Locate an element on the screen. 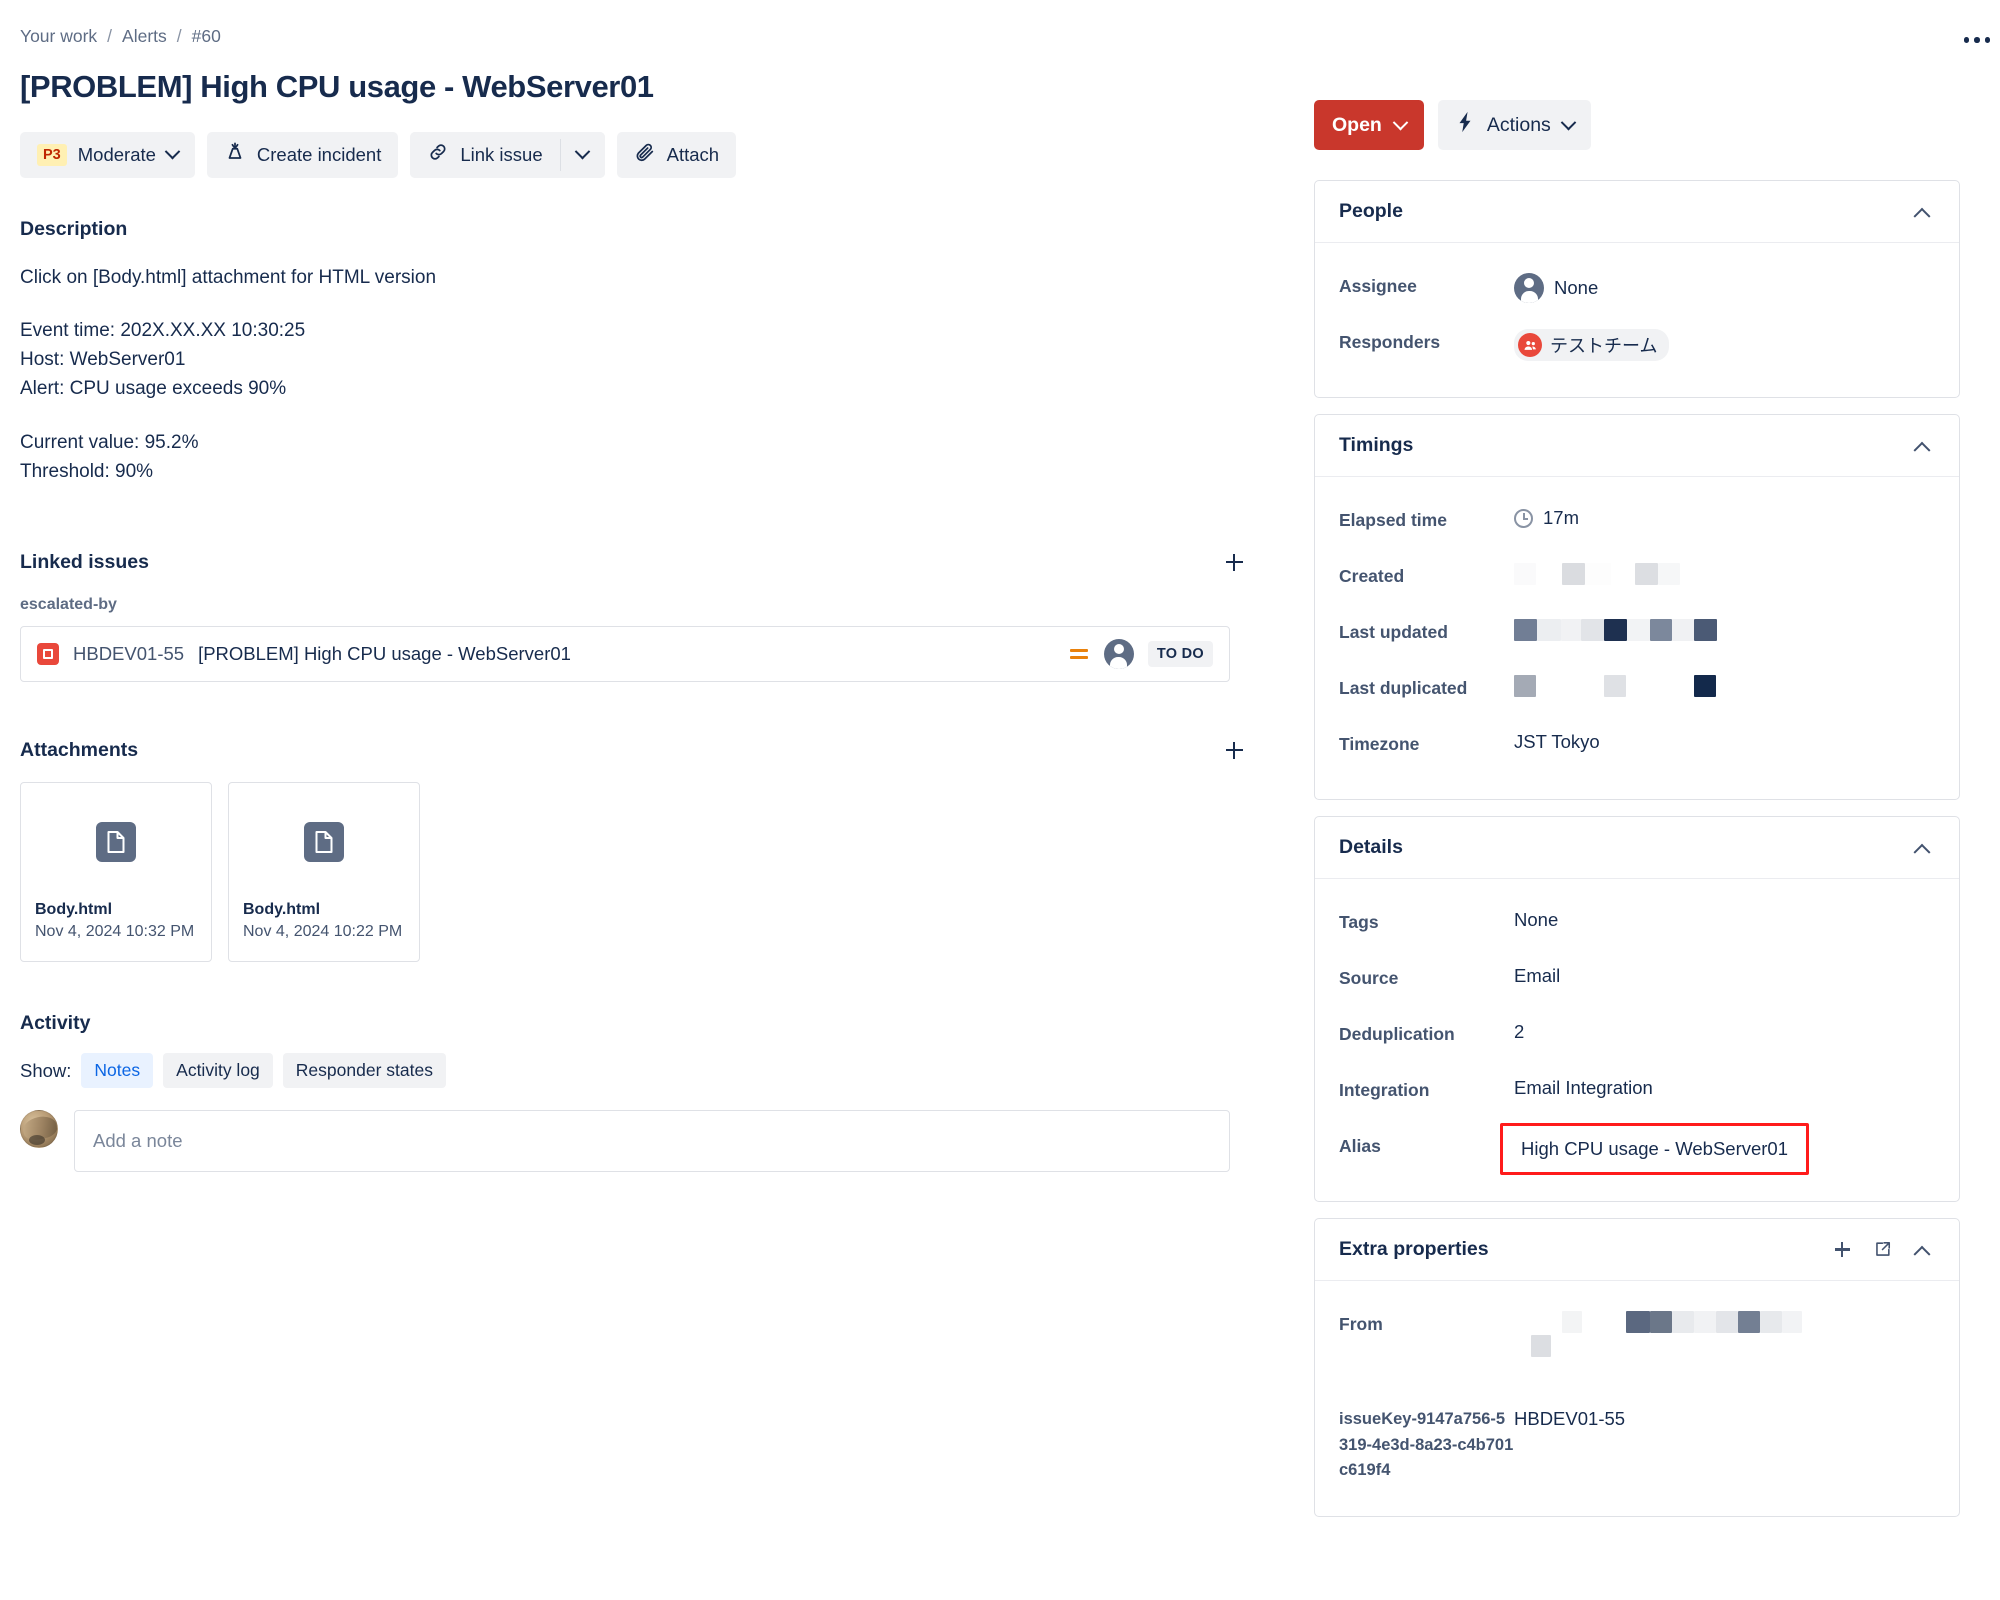 The width and height of the screenshot is (2000, 1600). attachment-card: Body.html Nov 4, 2024 10:22 PM is located at coordinates (324, 872).